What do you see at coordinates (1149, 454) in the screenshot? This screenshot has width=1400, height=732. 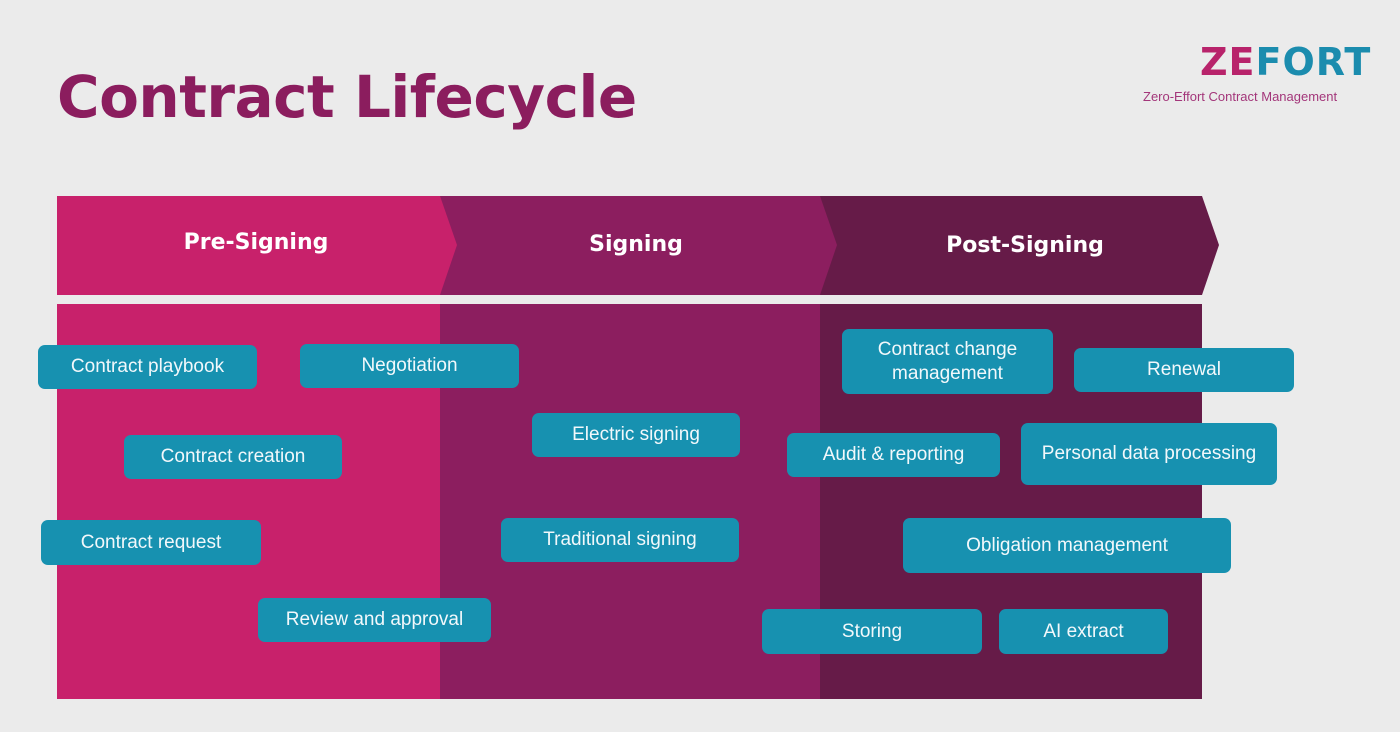 I see `activity-personal-data-processing: Personal data processing` at bounding box center [1149, 454].